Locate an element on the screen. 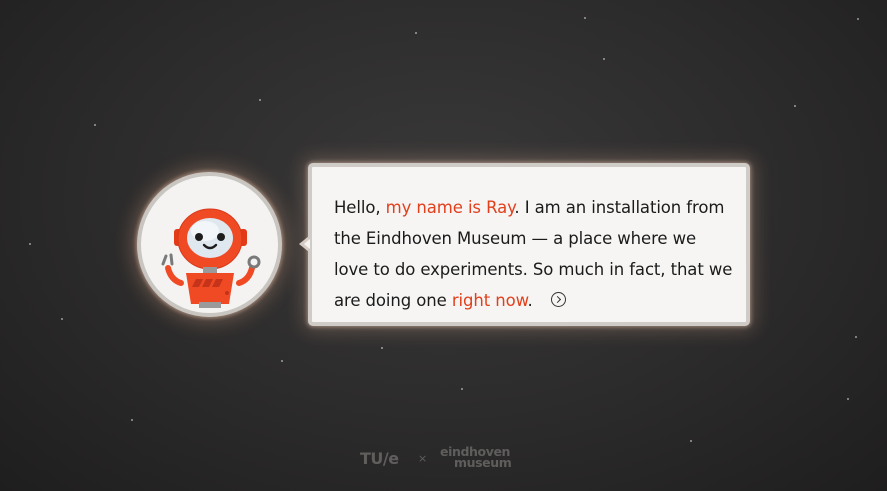  robot-icon is located at coordinates (211, 258).